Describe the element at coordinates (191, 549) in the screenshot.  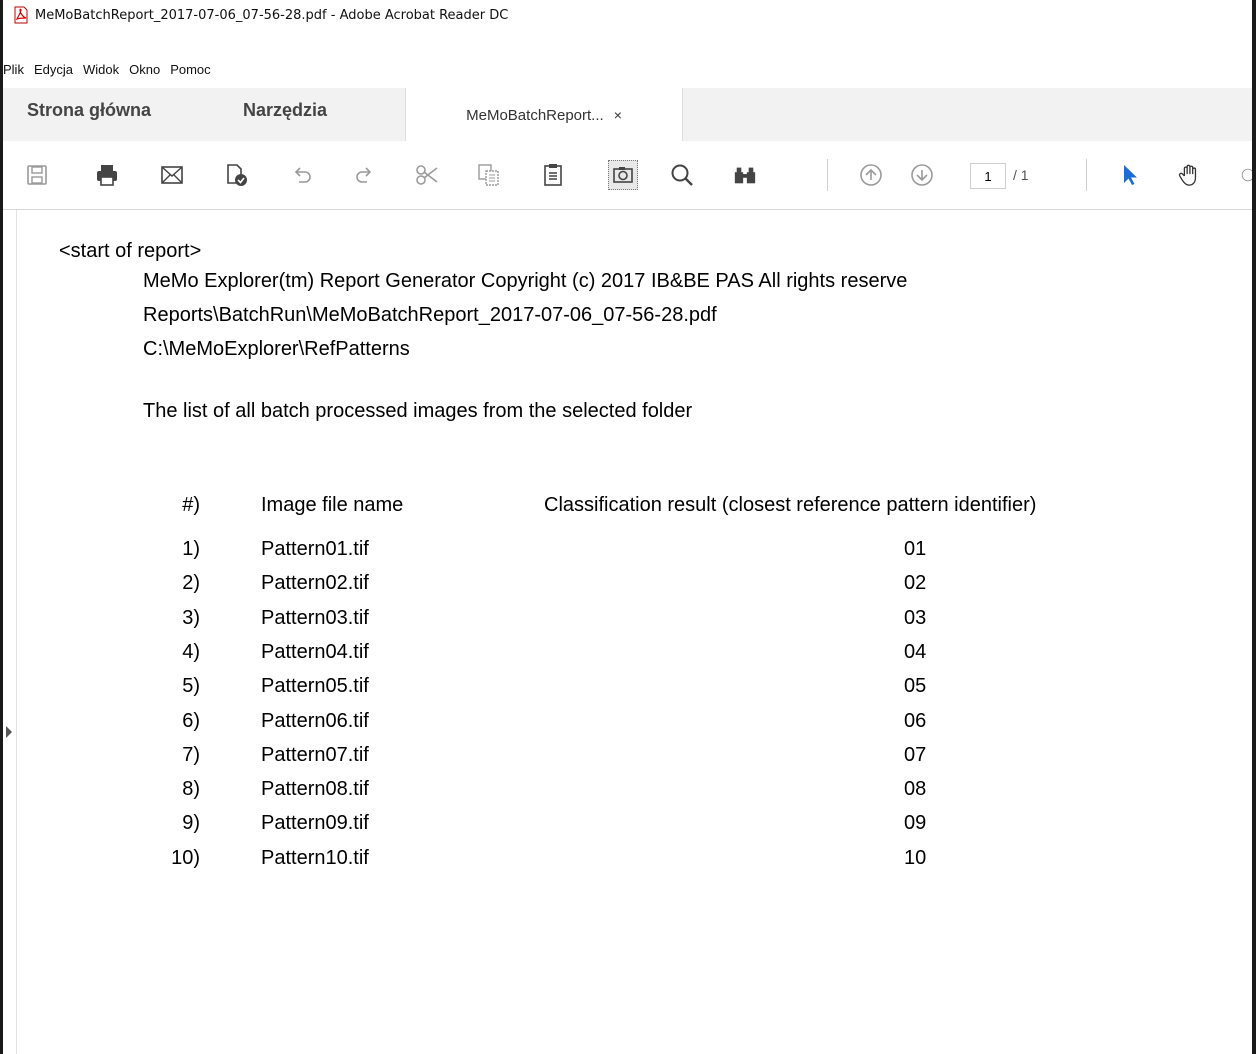
I see `row-number: 1)` at that location.